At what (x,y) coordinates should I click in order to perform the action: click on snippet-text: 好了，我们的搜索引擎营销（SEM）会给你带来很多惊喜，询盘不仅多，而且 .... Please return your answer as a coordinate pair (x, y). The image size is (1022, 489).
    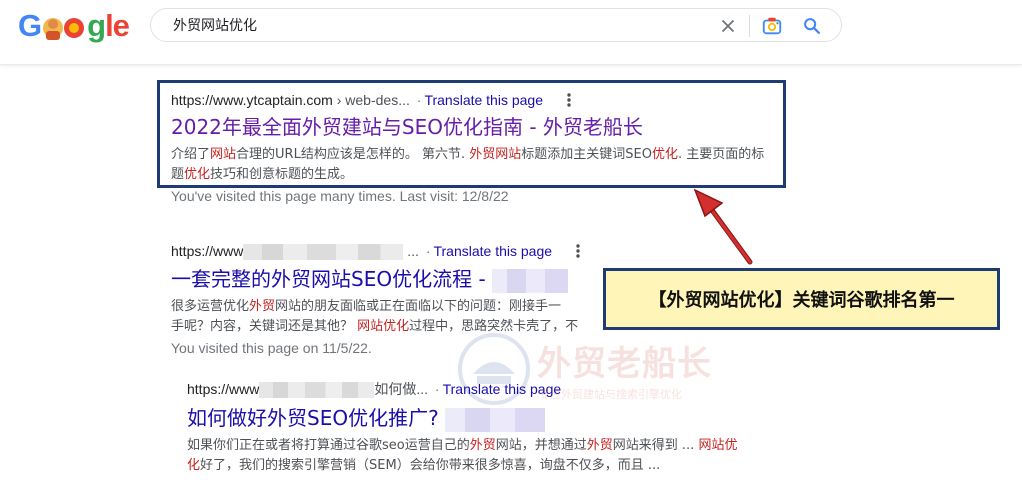
    Looking at the image, I should click on (430, 465).